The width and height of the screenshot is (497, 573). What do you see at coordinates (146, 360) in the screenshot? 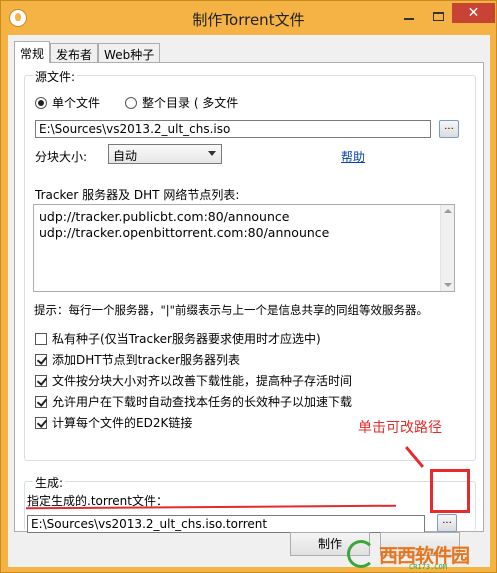
I see `option-add-dht-label: 添加DHT节点到tracker服务器列表` at bounding box center [146, 360].